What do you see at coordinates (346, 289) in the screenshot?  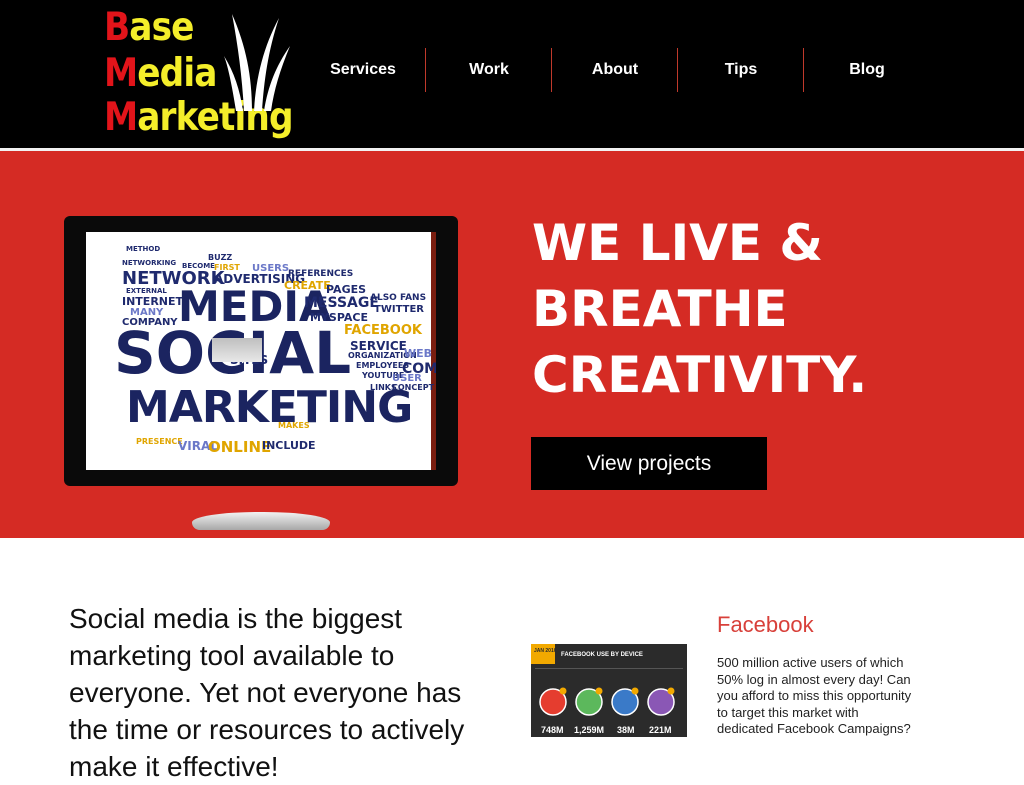 I see `word-cloud-term: PAGES` at bounding box center [346, 289].